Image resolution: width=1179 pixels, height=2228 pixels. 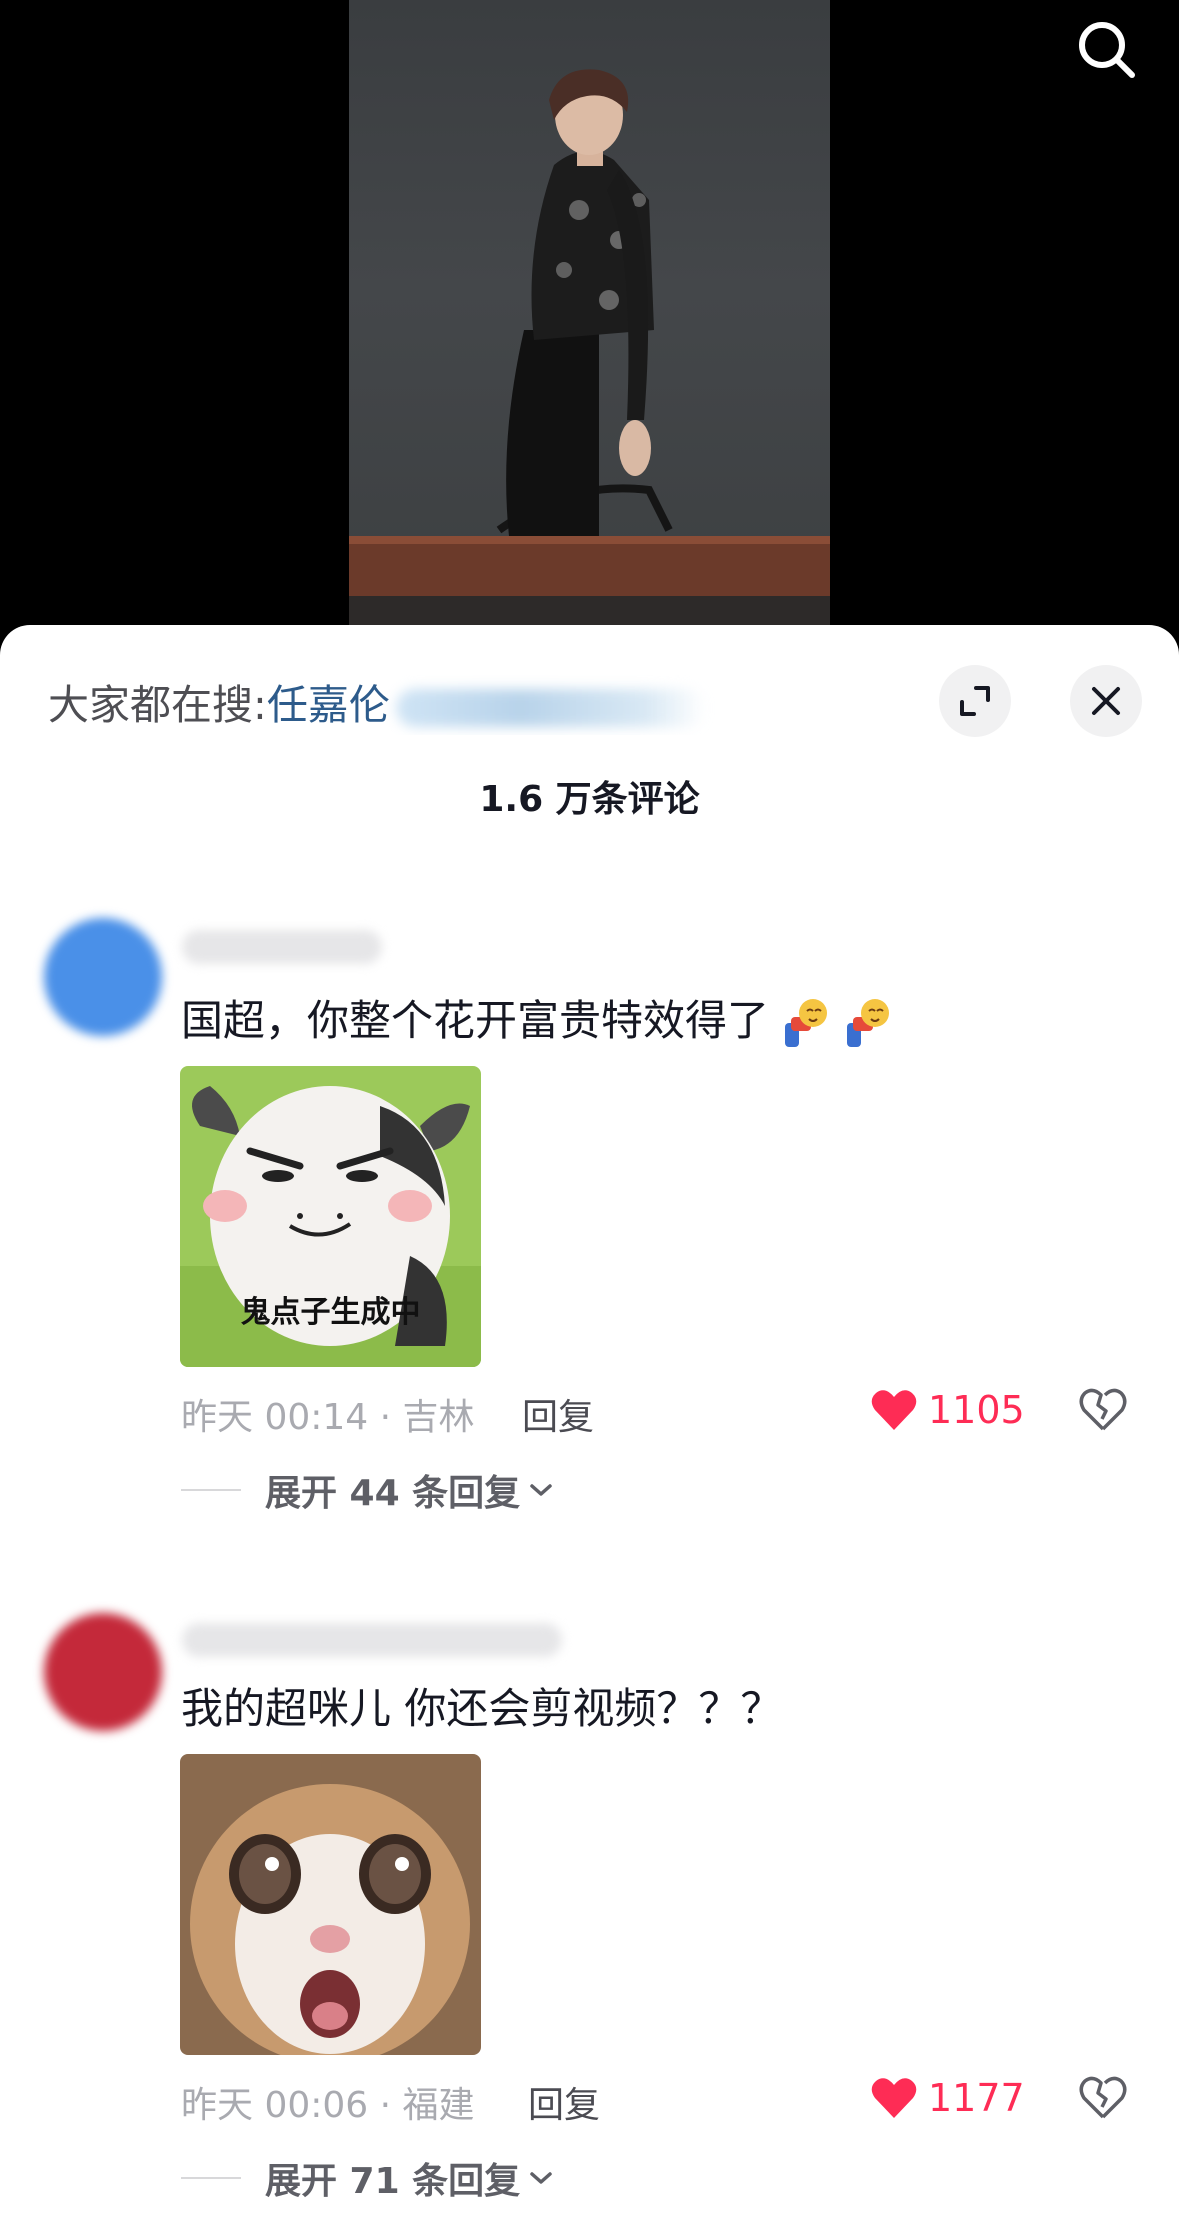 What do you see at coordinates (589, 354) in the screenshot?
I see `video-person-image` at bounding box center [589, 354].